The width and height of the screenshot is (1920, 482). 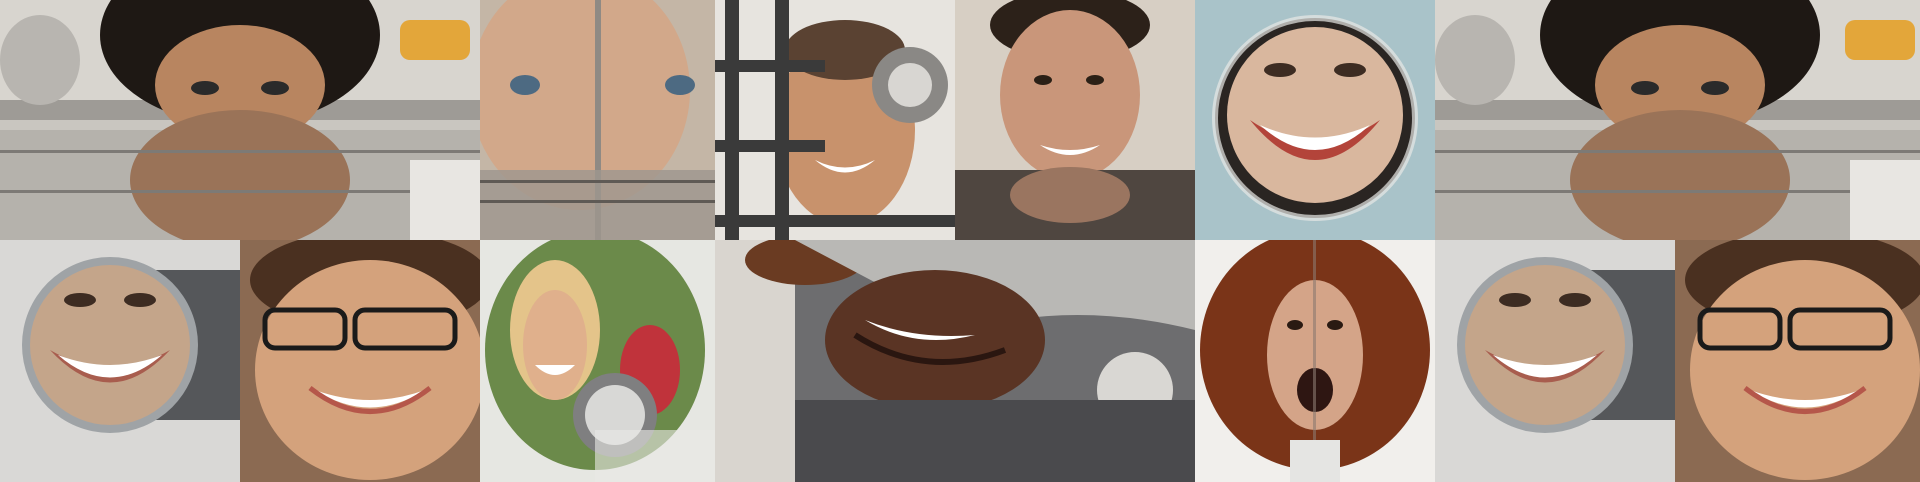 What do you see at coordinates (1677, 120) in the screenshot?
I see `photo-woman-curly-hair-reflection-repeat` at bounding box center [1677, 120].